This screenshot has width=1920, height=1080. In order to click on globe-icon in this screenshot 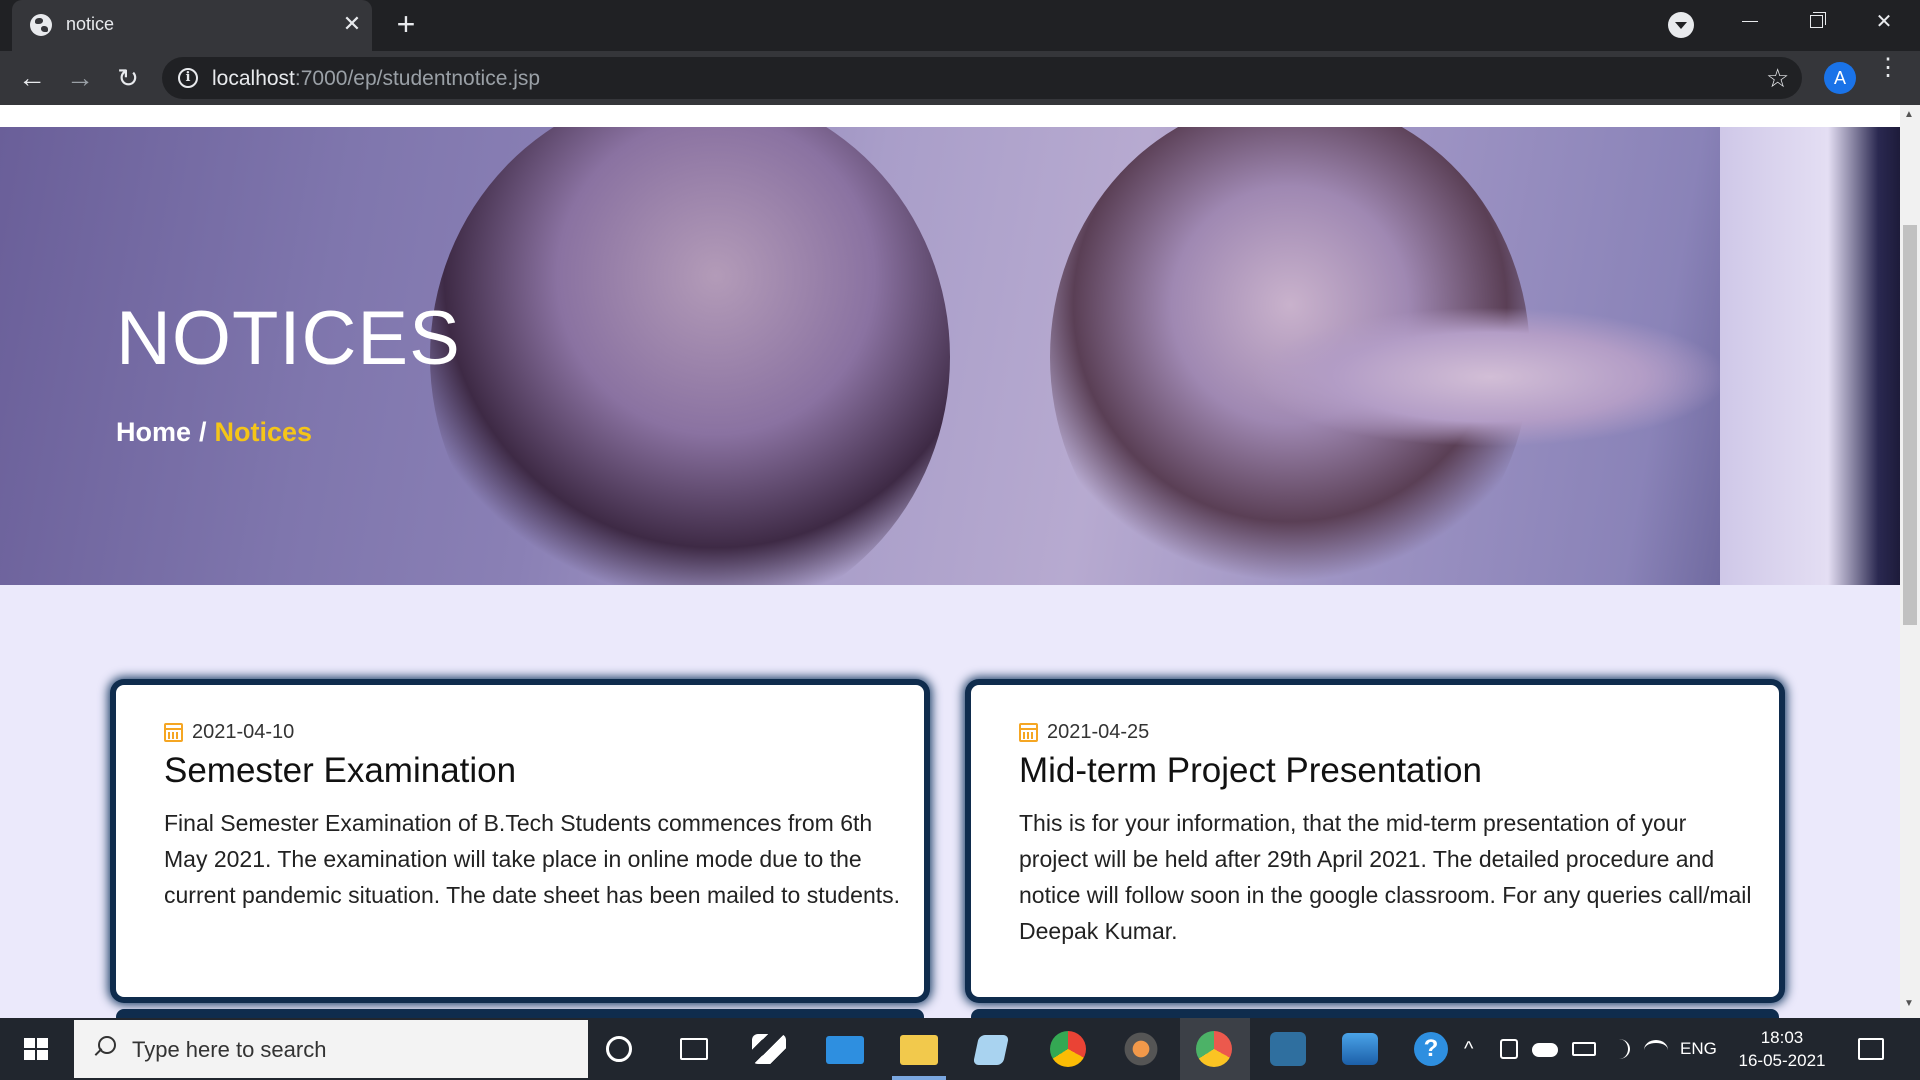, I will do `click(41, 25)`.